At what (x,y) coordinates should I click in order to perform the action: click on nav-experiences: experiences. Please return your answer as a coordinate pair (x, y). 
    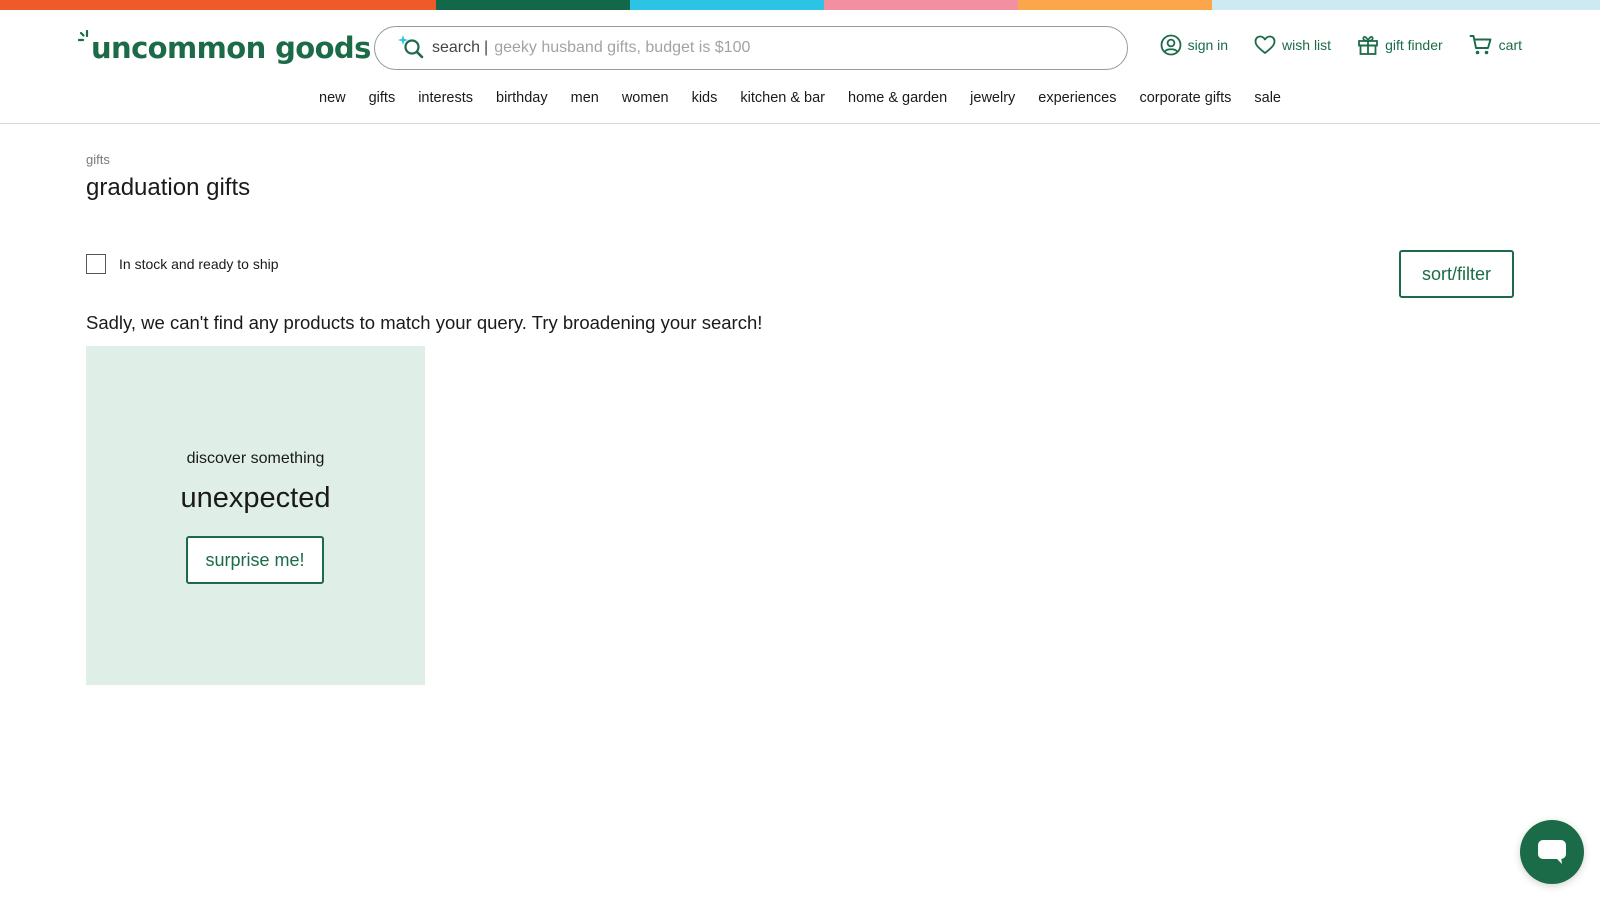
    Looking at the image, I should click on (1077, 98).